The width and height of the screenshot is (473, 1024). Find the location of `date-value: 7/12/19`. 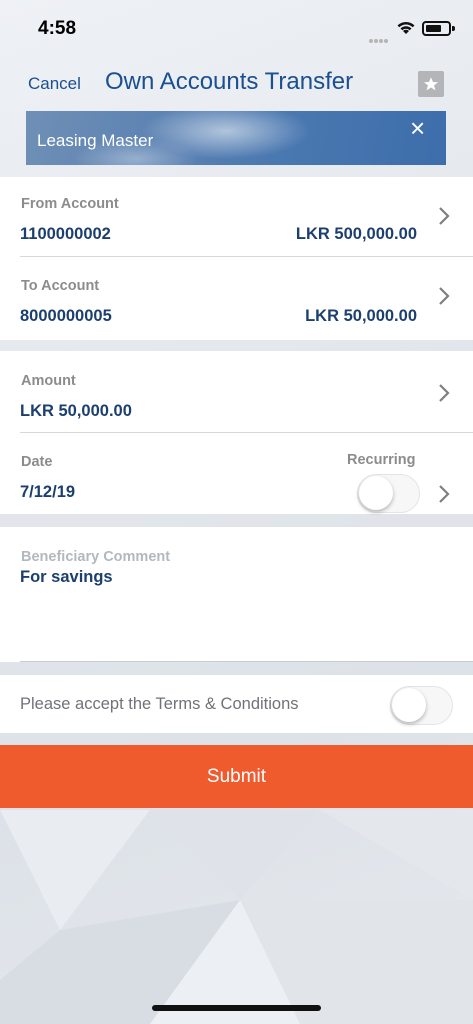

date-value: 7/12/19 is located at coordinates (48, 492).